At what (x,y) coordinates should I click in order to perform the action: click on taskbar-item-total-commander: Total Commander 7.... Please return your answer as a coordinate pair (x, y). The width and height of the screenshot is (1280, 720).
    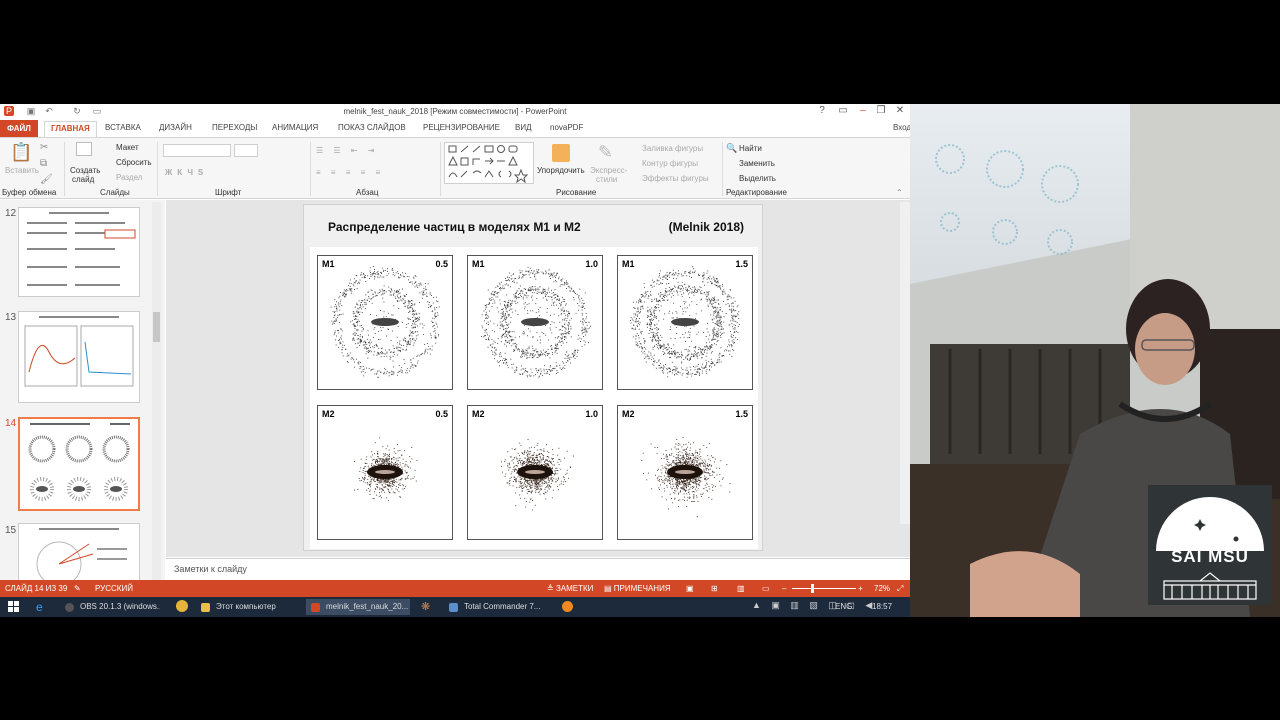
    Looking at the image, I should click on (496, 607).